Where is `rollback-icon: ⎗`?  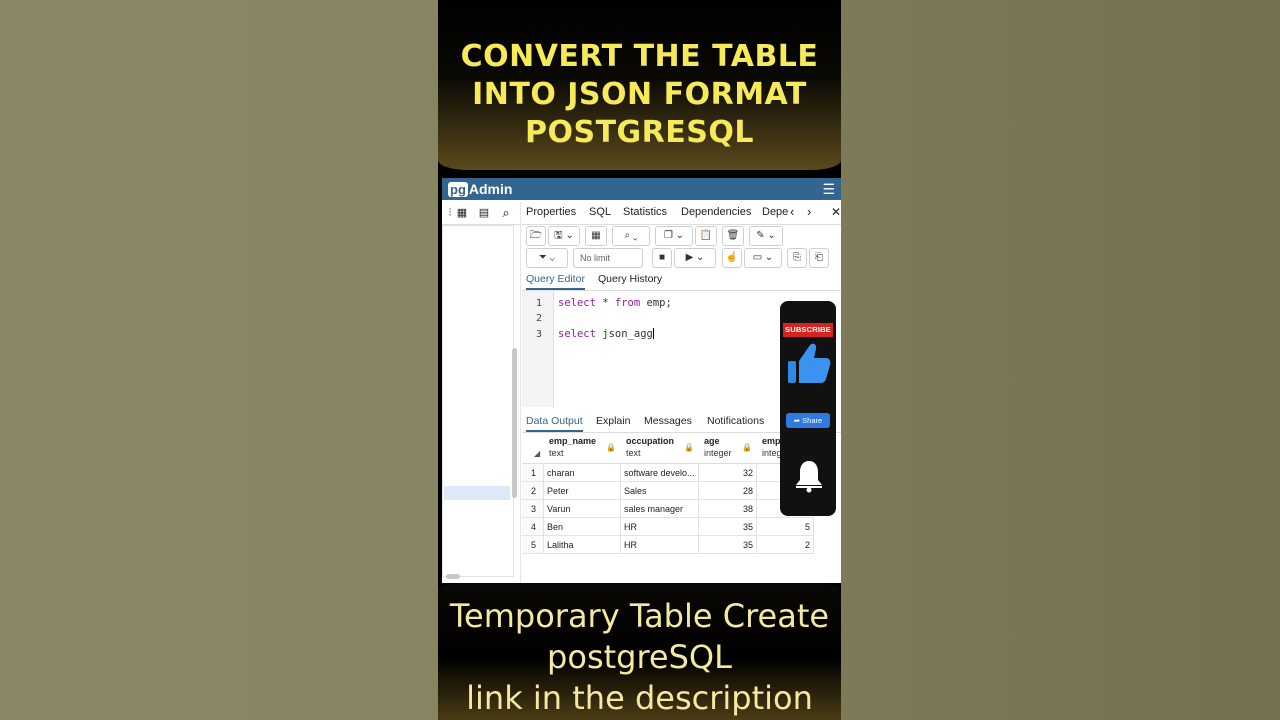
rollback-icon: ⎗ is located at coordinates (819, 258).